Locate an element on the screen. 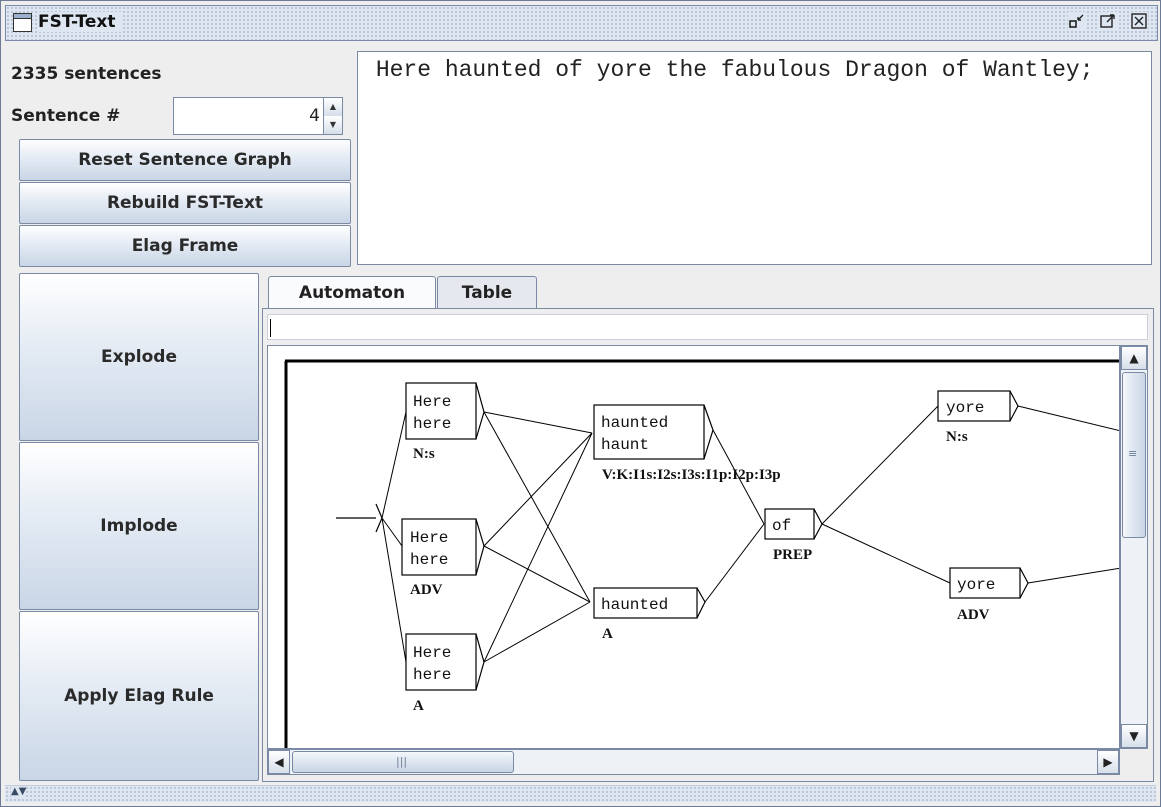 The image size is (1161, 807). sentence-number-value: 4 is located at coordinates (314, 116).